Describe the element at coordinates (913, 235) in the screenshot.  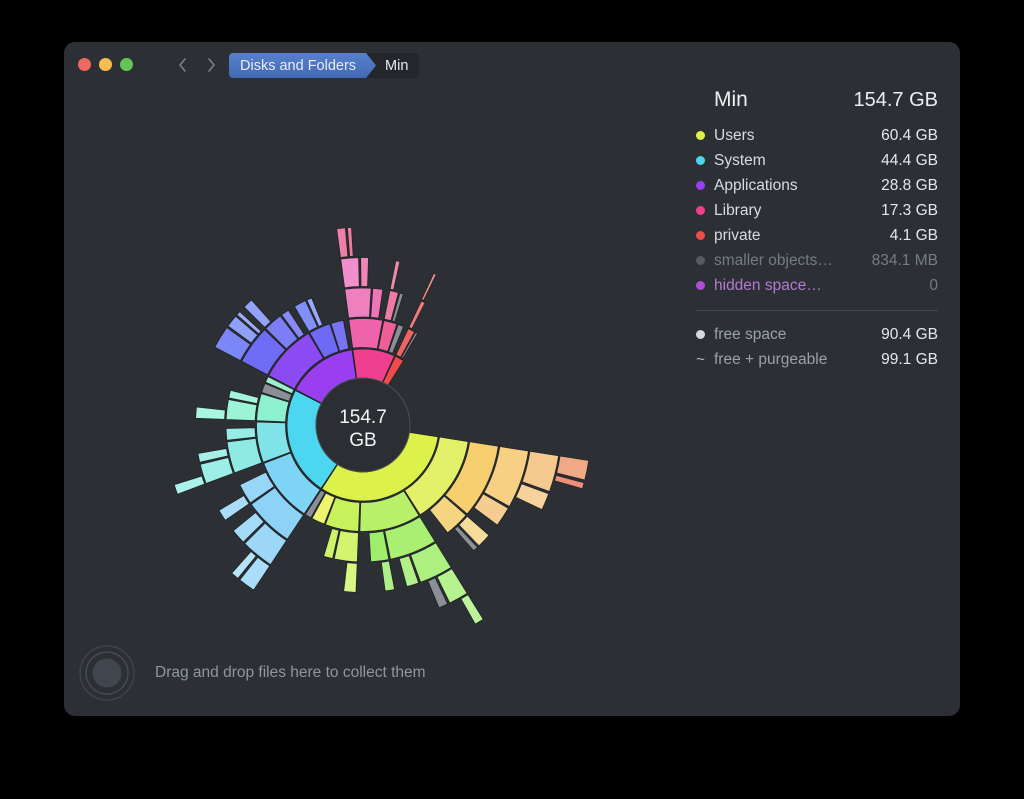
I see `legend-item-value: 4.1 GB` at that location.